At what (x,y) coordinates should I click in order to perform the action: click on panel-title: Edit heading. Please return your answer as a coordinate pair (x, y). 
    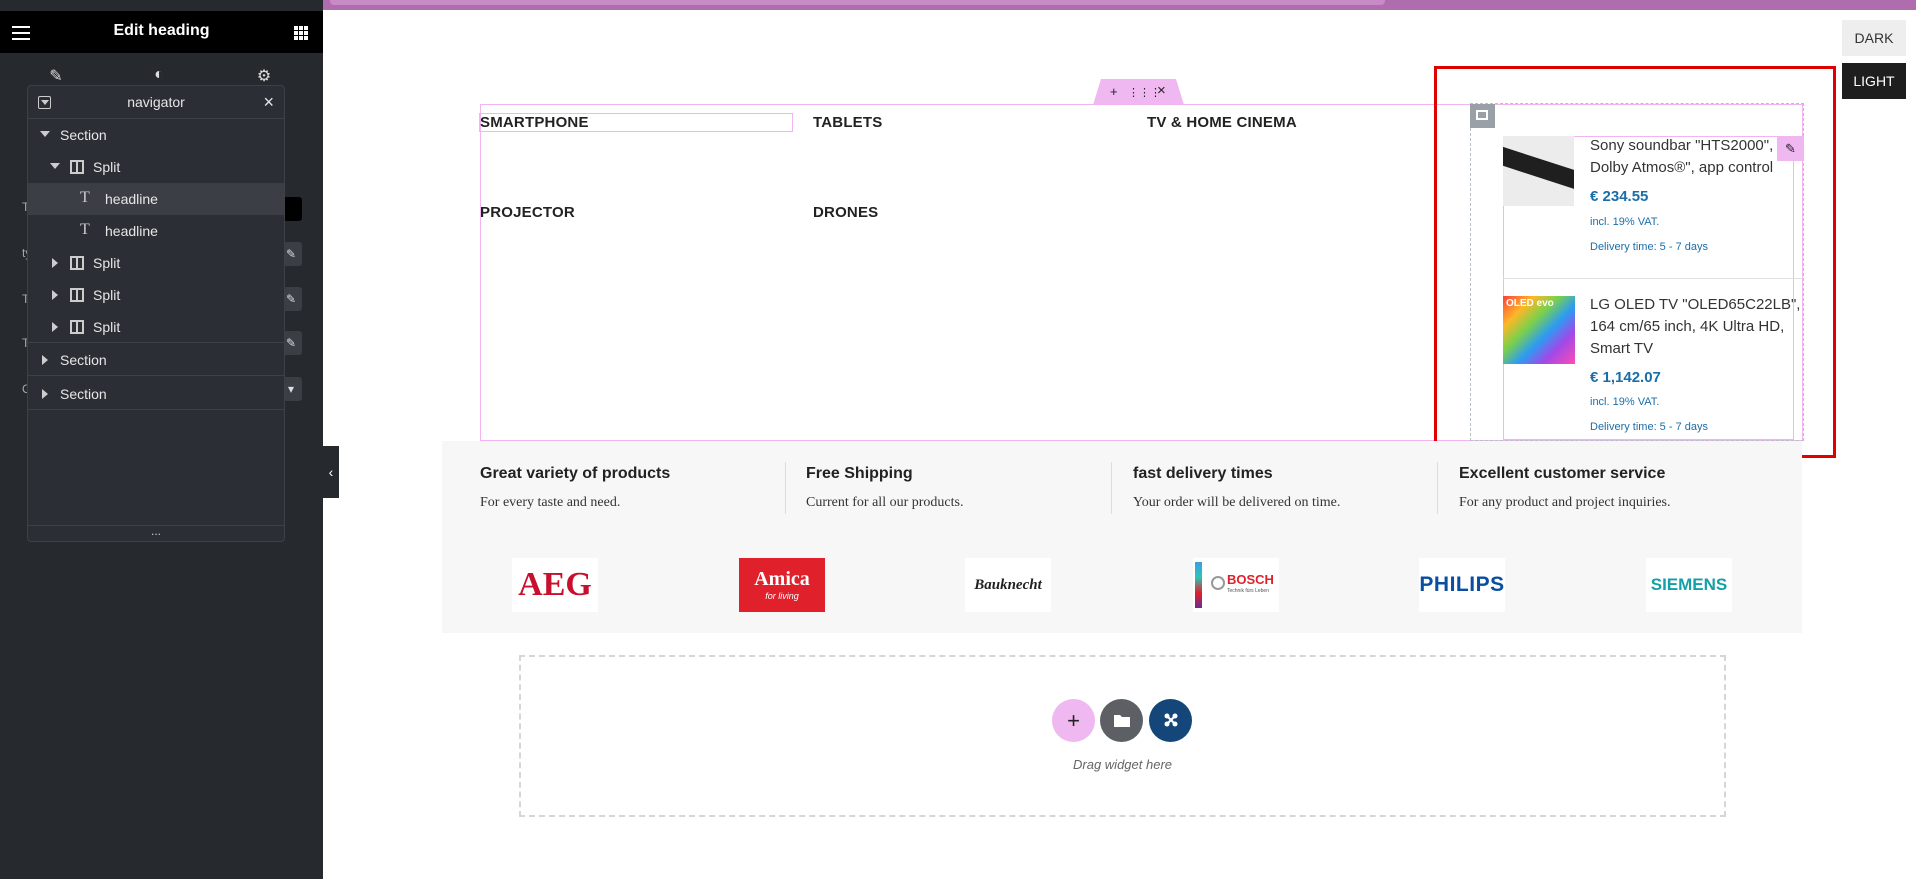
    Looking at the image, I should click on (161, 30).